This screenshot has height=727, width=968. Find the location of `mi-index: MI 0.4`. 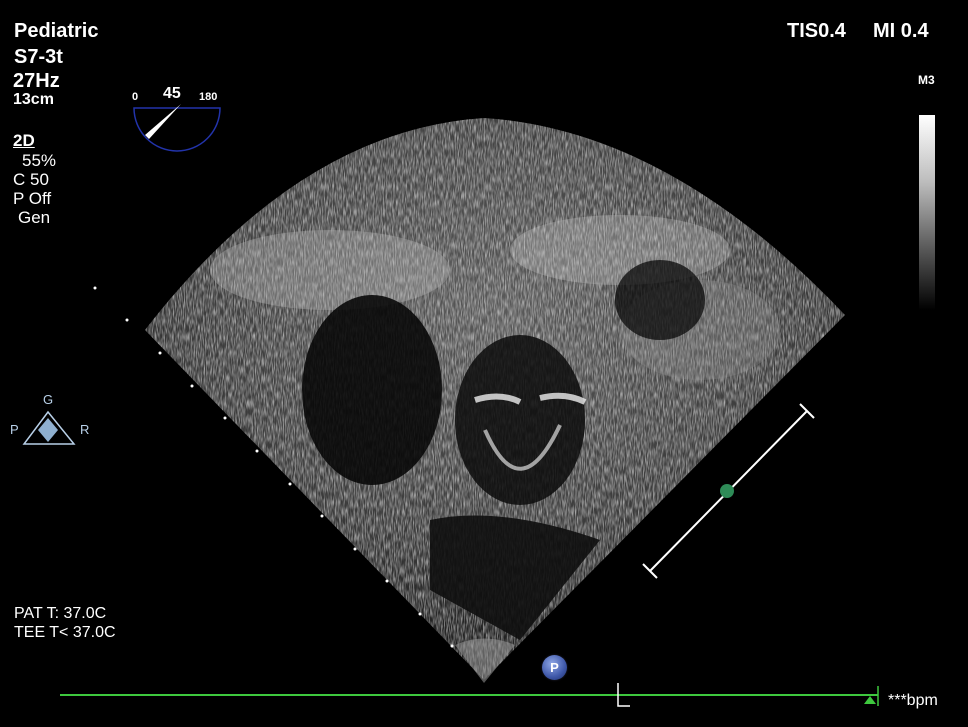

mi-index: MI 0.4 is located at coordinates (901, 31).